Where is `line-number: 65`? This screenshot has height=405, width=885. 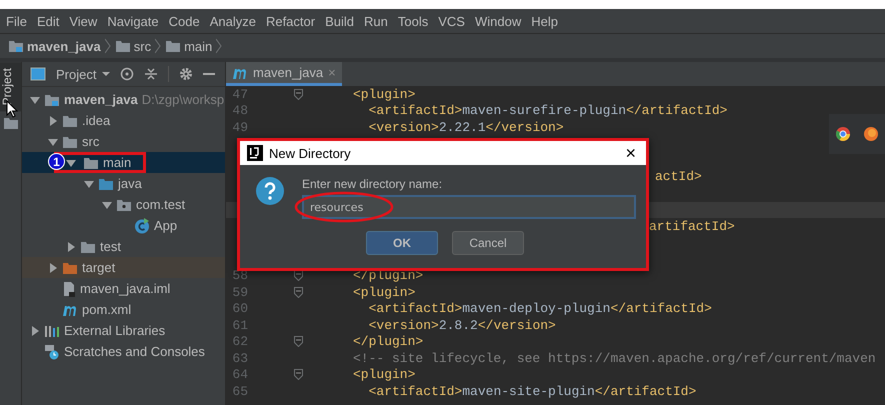
line-number: 65 is located at coordinates (240, 391).